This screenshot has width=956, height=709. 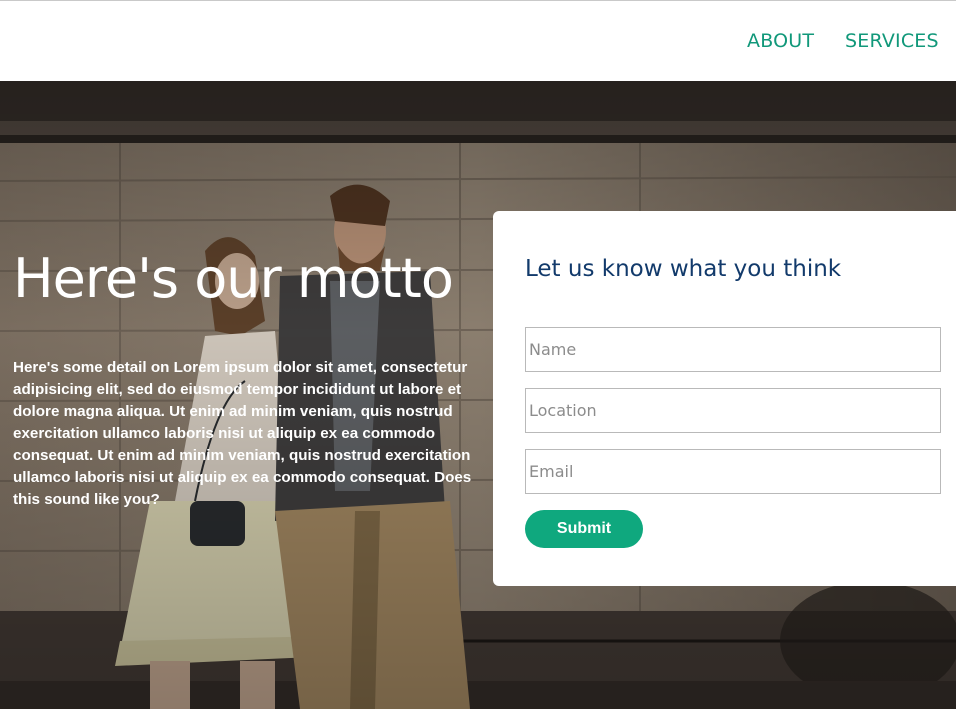 What do you see at coordinates (478, 41) in the screenshot?
I see `site-header: ABOUT SERVICES` at bounding box center [478, 41].